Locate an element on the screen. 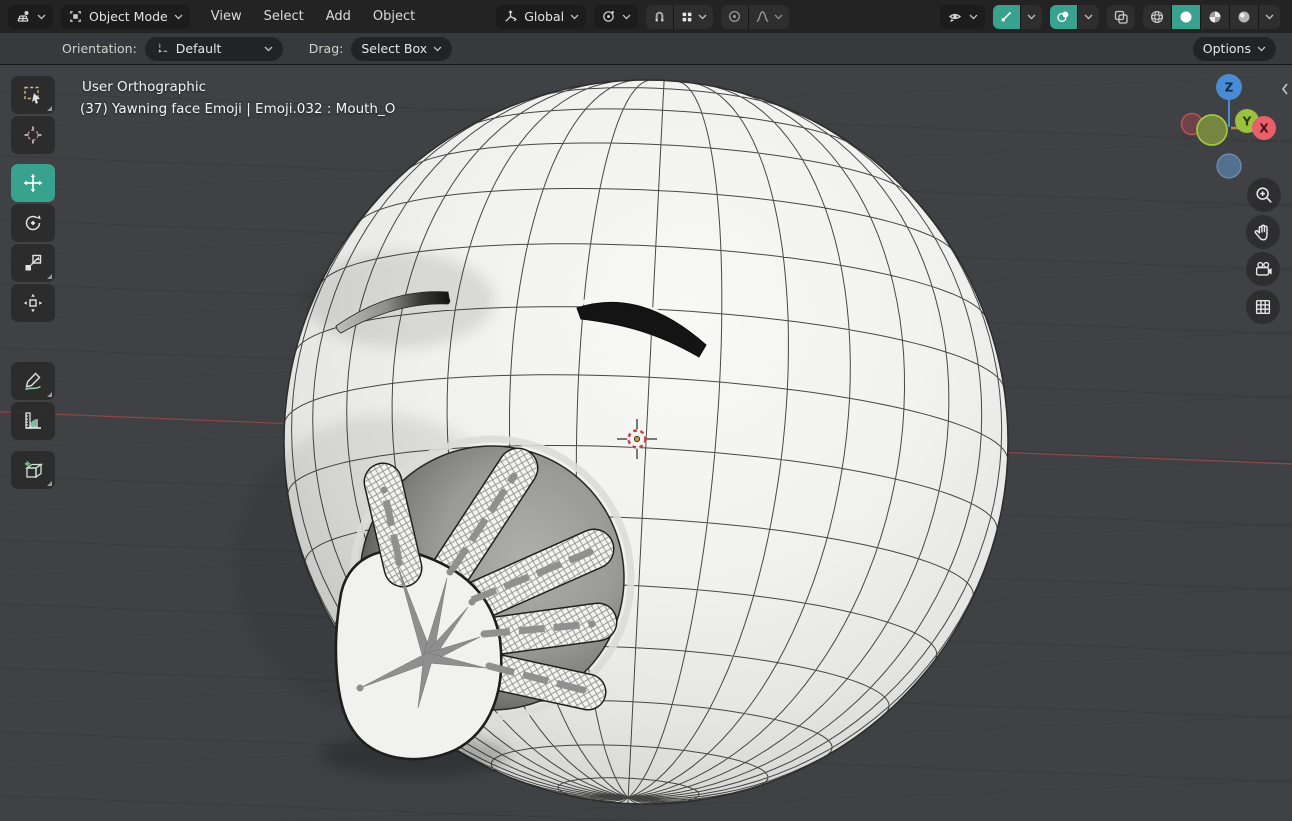 The width and height of the screenshot is (1292, 821). mode-label: Object Mode is located at coordinates (128, 16).